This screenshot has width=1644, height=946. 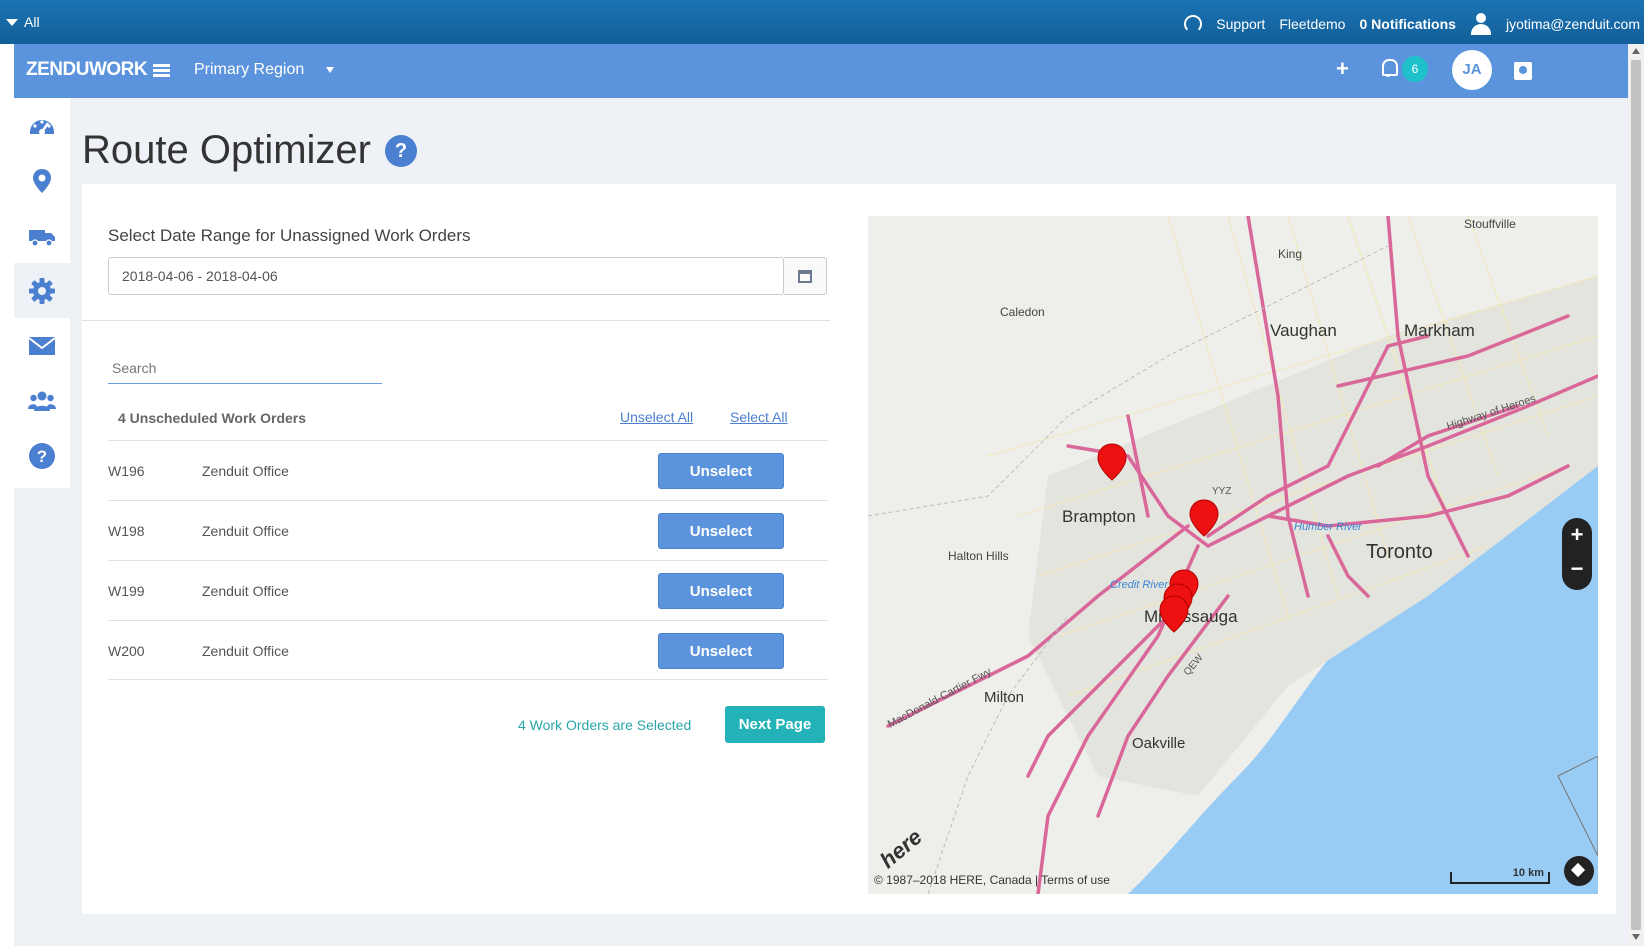 I want to click on caret-down-icon, so click(x=12, y=22).